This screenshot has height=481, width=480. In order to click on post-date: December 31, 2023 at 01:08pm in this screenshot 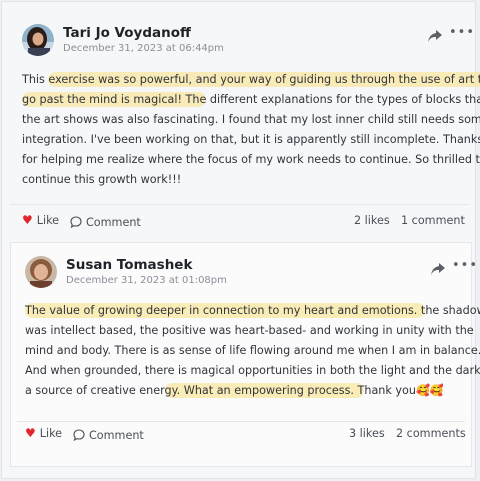, I will do `click(146, 280)`.